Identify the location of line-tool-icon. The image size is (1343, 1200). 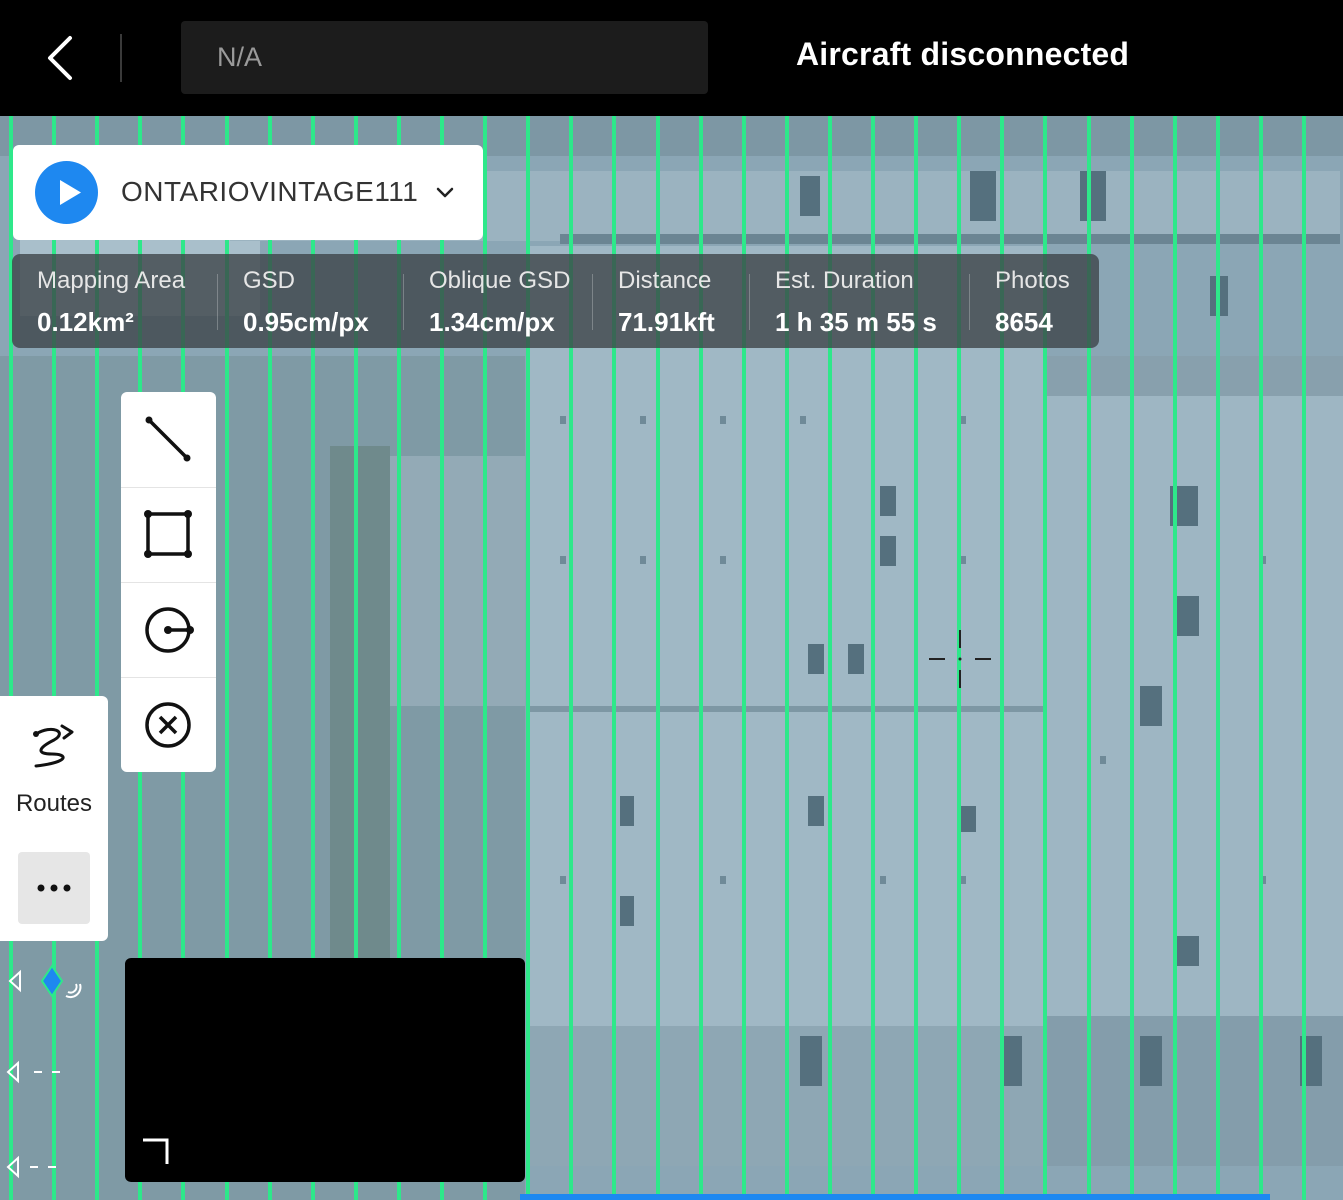
(168, 439).